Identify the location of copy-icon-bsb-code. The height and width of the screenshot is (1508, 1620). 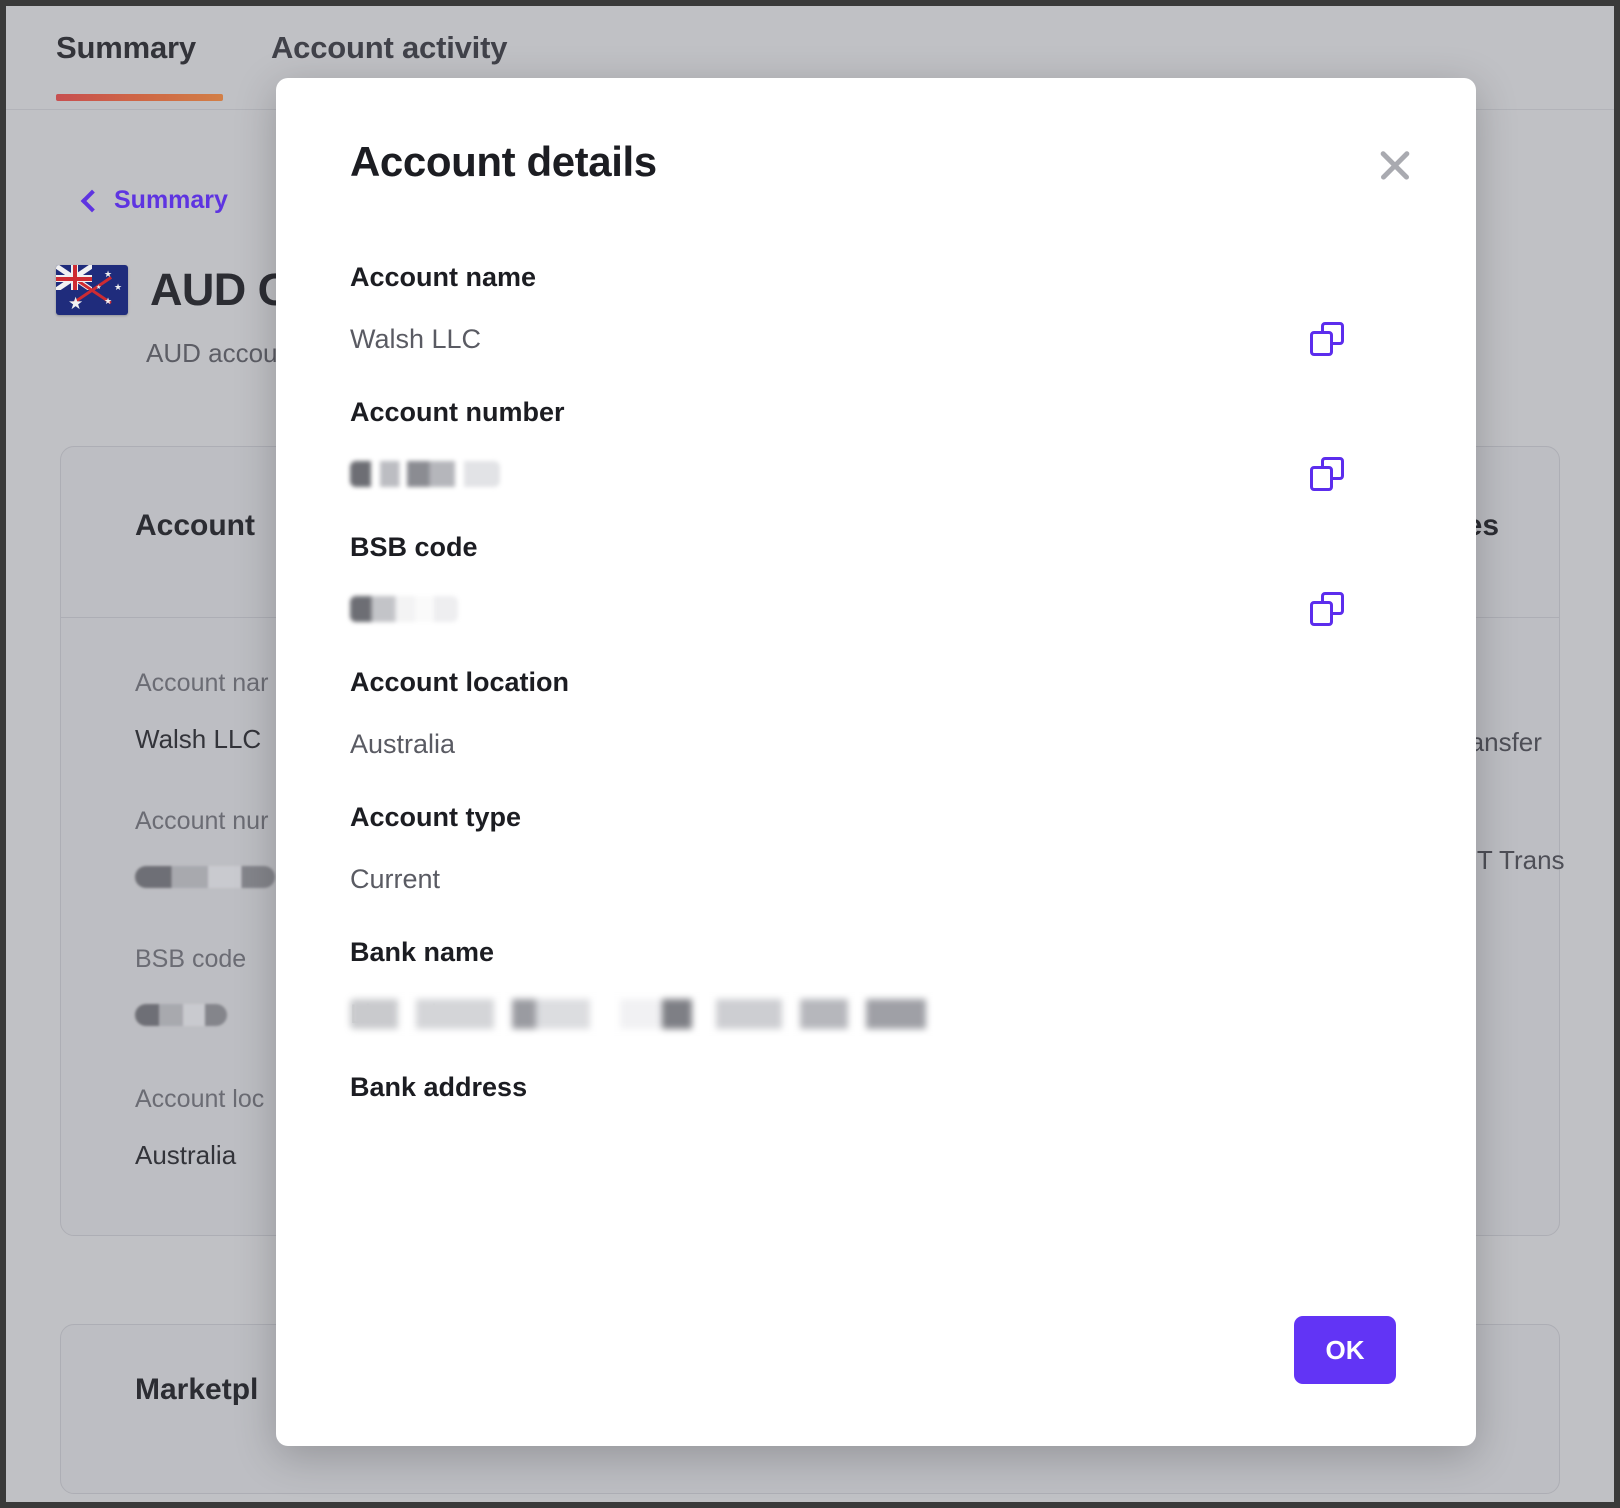
(1327, 609).